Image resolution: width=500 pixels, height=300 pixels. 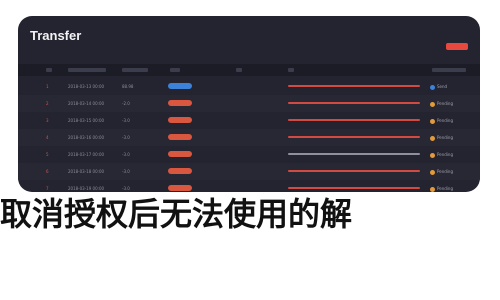 I want to click on header-col-type, so click(x=239, y=70).